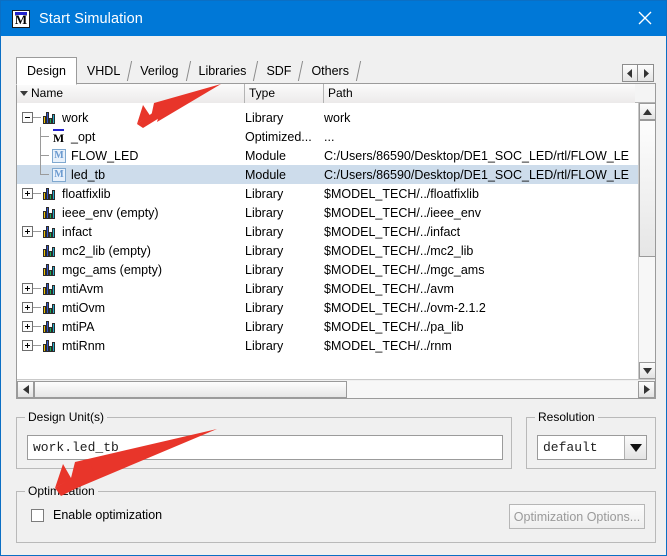 Image resolution: width=667 pixels, height=556 pixels. Describe the element at coordinates (131, 193) in the screenshot. I see `tree-item-floatfixlib: floatfixlib` at that location.